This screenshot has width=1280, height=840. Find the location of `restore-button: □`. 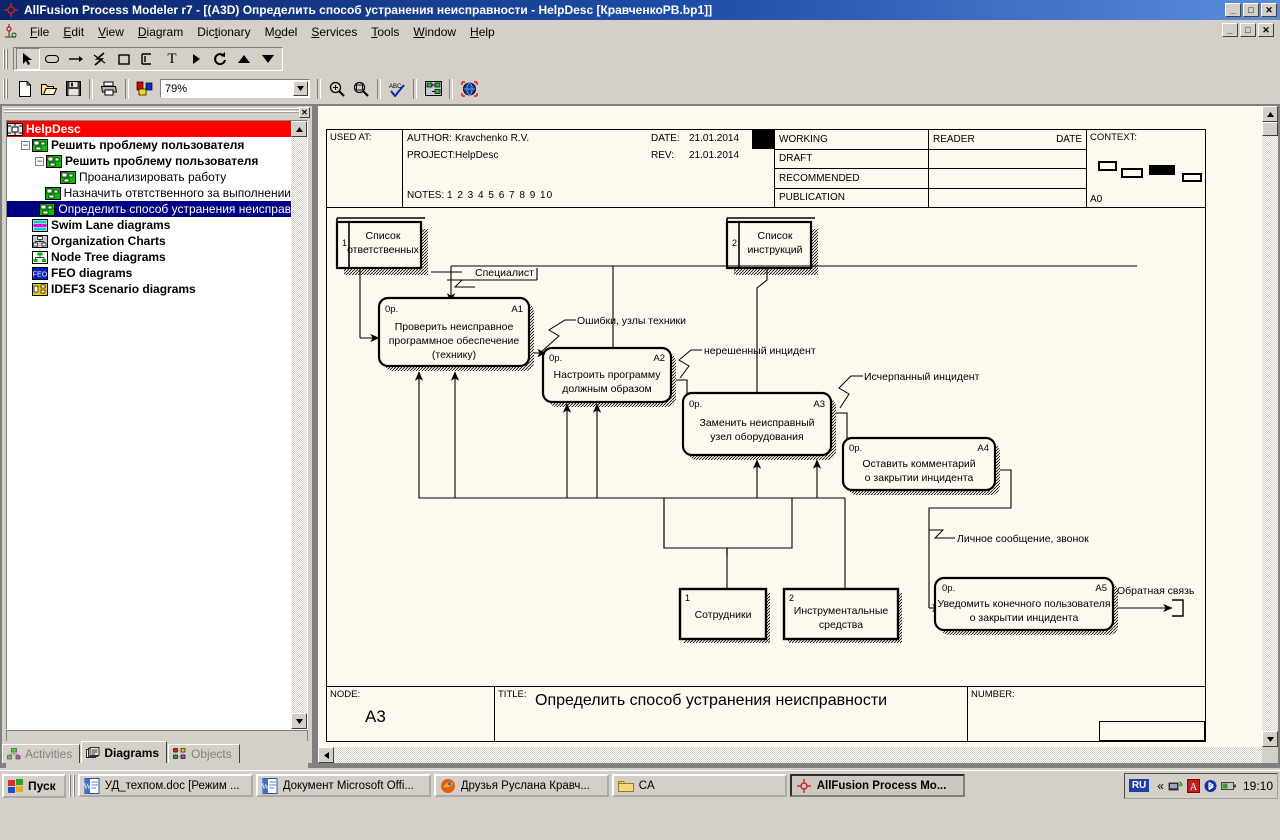

restore-button: □ is located at coordinates (1251, 10).